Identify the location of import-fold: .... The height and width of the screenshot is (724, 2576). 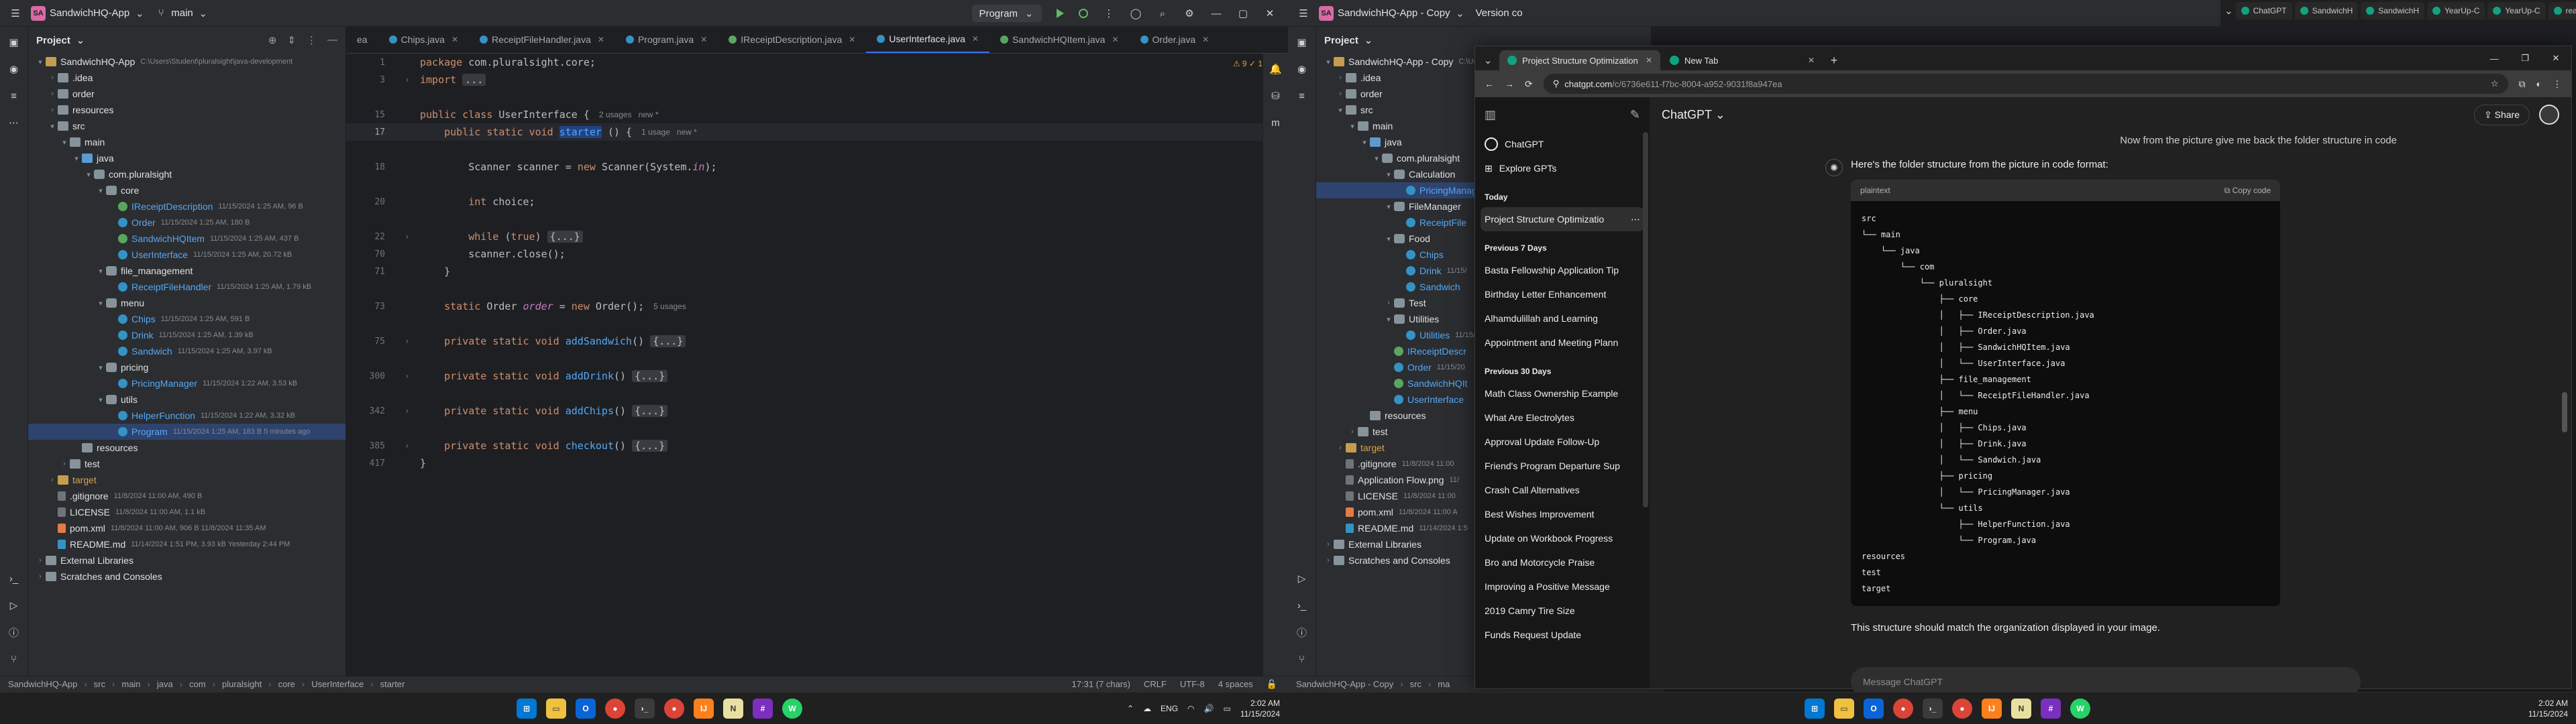
(474, 80).